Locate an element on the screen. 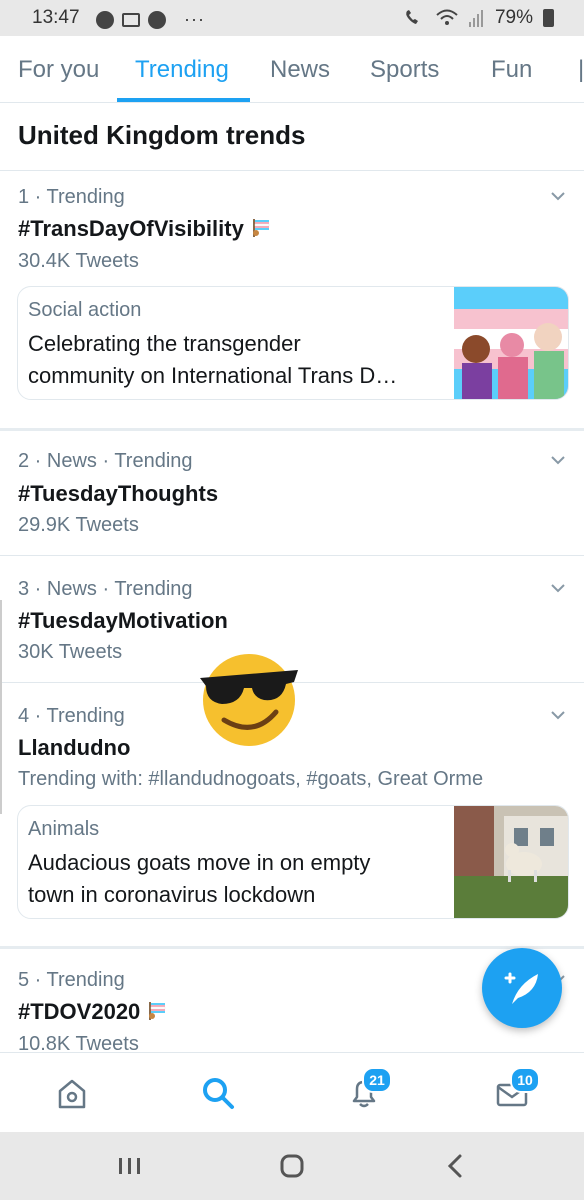 The width and height of the screenshot is (584, 1200). tweet-count: 29.9K Tweets is located at coordinates (78, 525).